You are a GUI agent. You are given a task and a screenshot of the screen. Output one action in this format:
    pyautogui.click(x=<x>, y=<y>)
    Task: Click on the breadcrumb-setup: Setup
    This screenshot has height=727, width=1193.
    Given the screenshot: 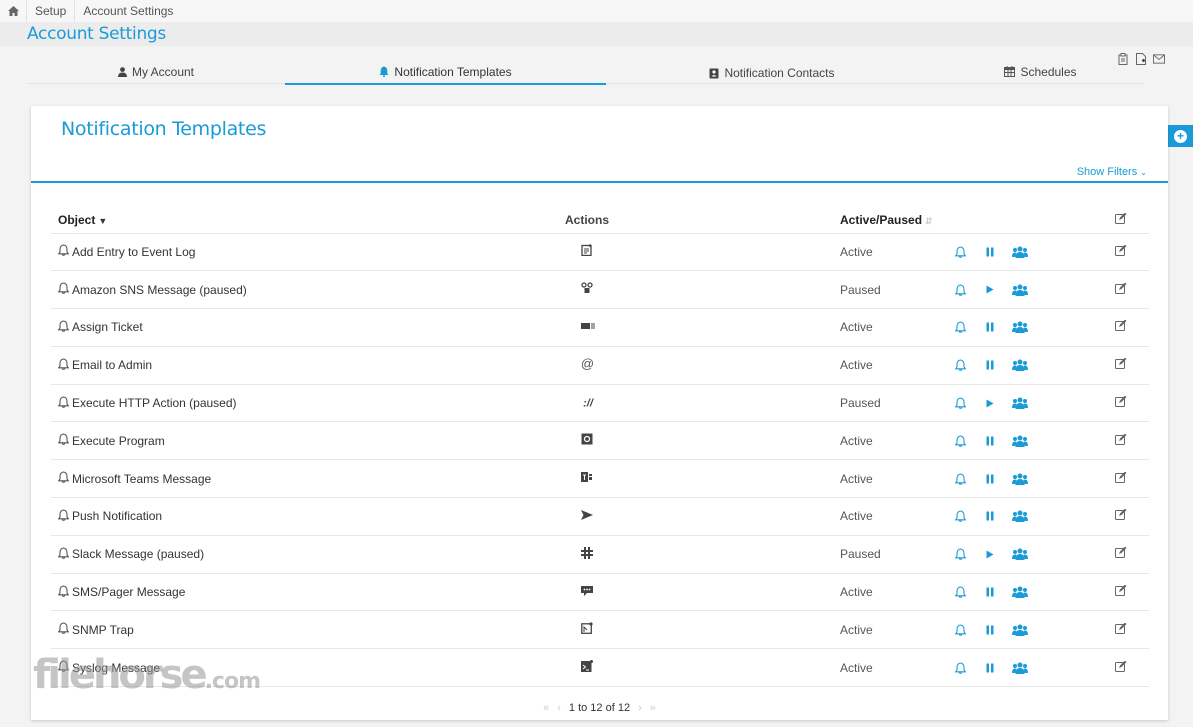 What is the action you would take?
    pyautogui.click(x=51, y=11)
    